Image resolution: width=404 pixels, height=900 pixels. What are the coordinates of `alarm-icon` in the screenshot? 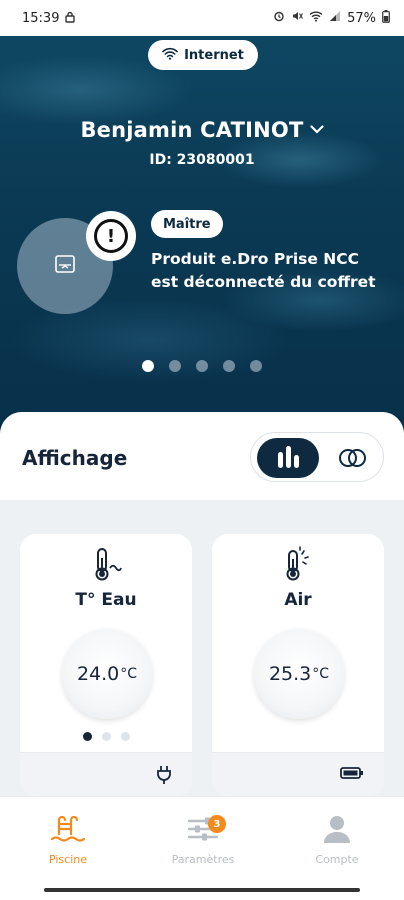 It's located at (279, 18).